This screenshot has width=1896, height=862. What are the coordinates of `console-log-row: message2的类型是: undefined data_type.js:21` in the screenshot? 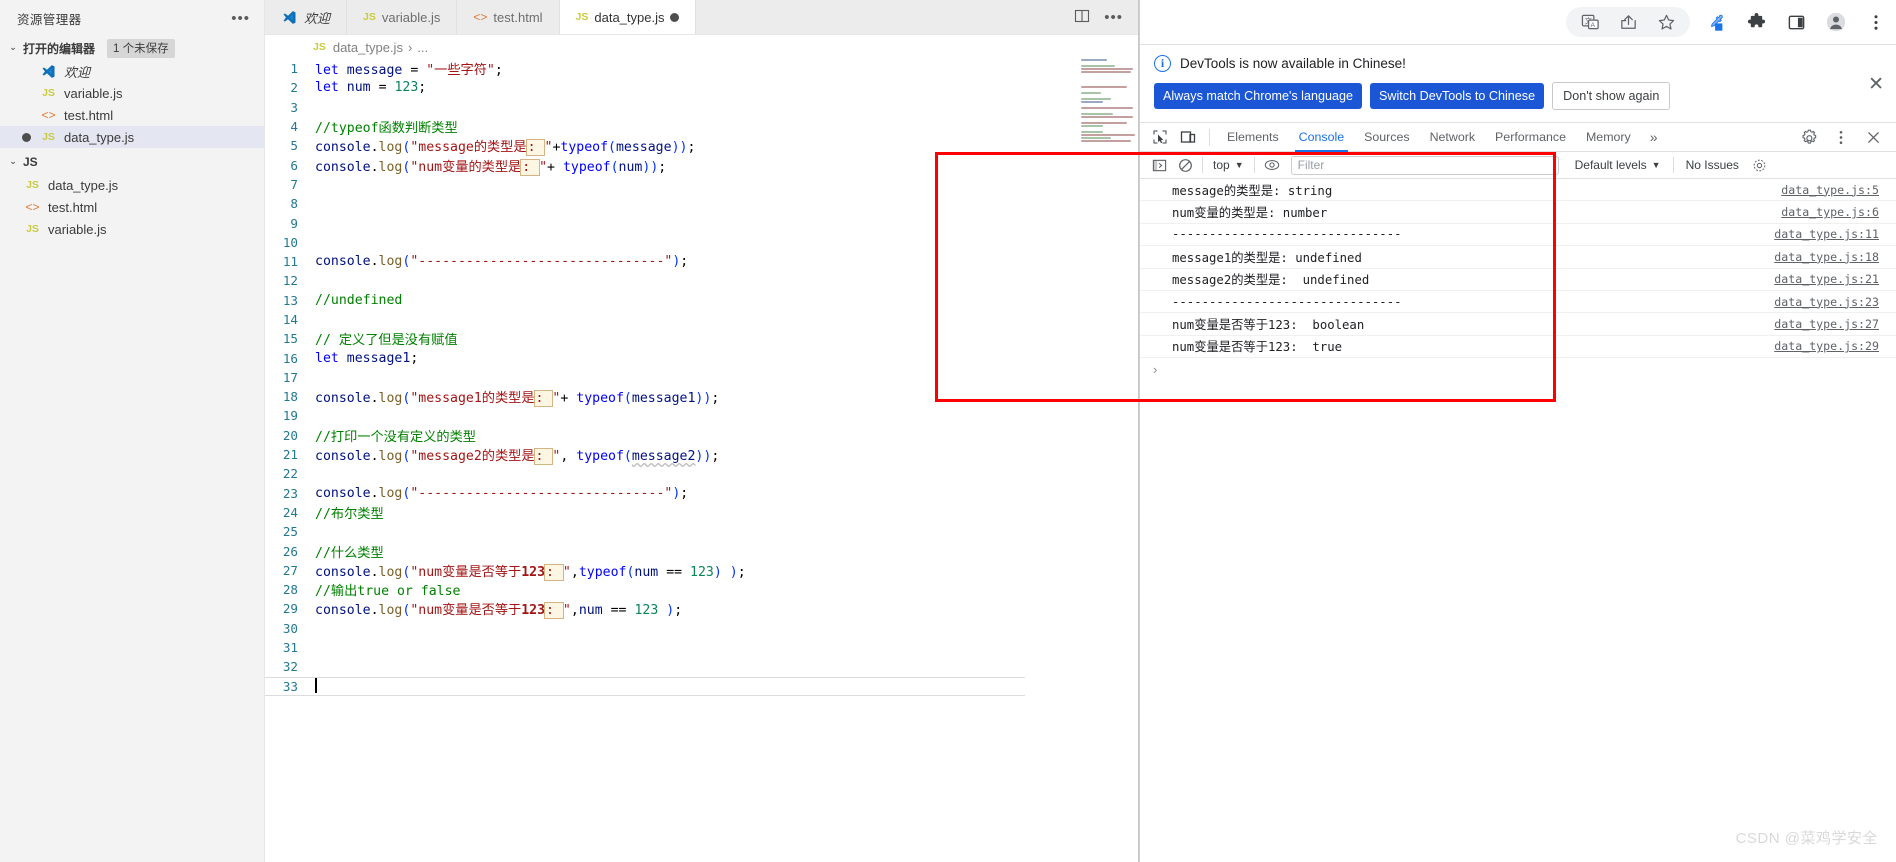 It's located at (1518, 280).